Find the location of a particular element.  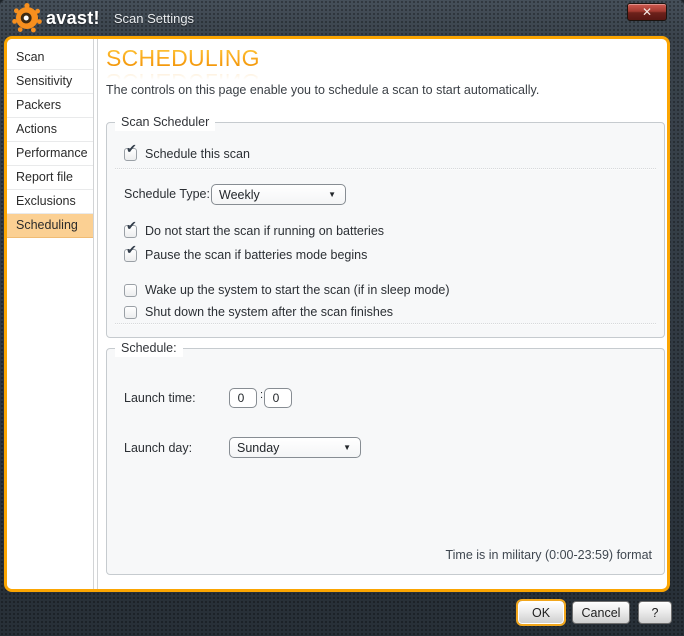

checkbox-label: Schedule this scan is located at coordinates (197, 154).